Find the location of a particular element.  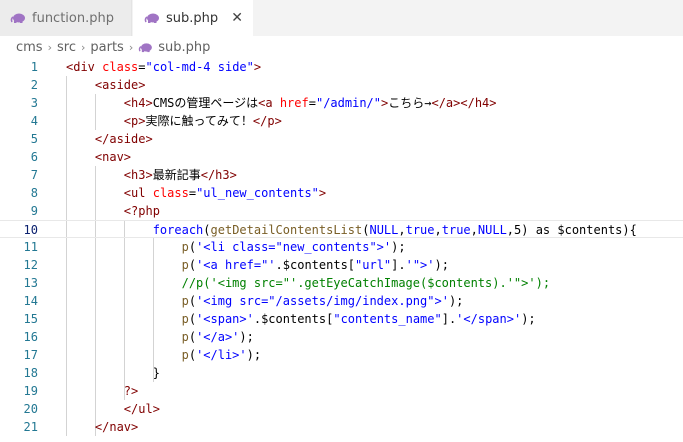

code-line: 18 } is located at coordinates (341, 373).